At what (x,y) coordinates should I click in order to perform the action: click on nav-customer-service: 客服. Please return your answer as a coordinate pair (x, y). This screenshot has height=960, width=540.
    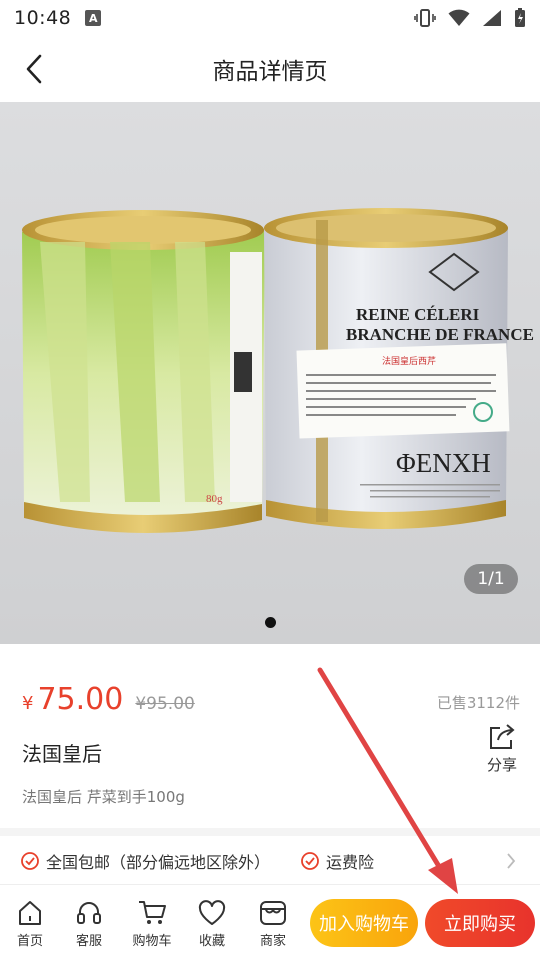
    Looking at the image, I should click on (89, 924).